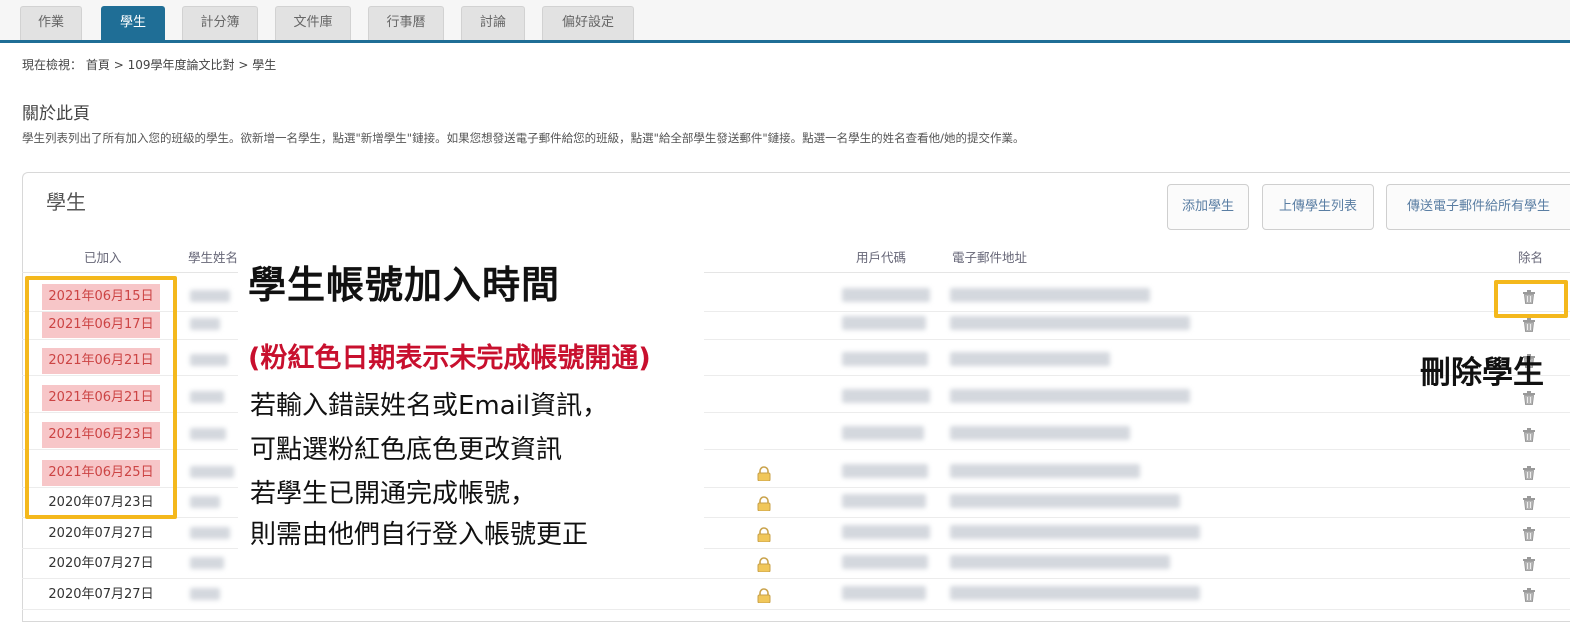 The image size is (1570, 622). I want to click on upload-student-list-button: 上傳學生列表, so click(1318, 207).